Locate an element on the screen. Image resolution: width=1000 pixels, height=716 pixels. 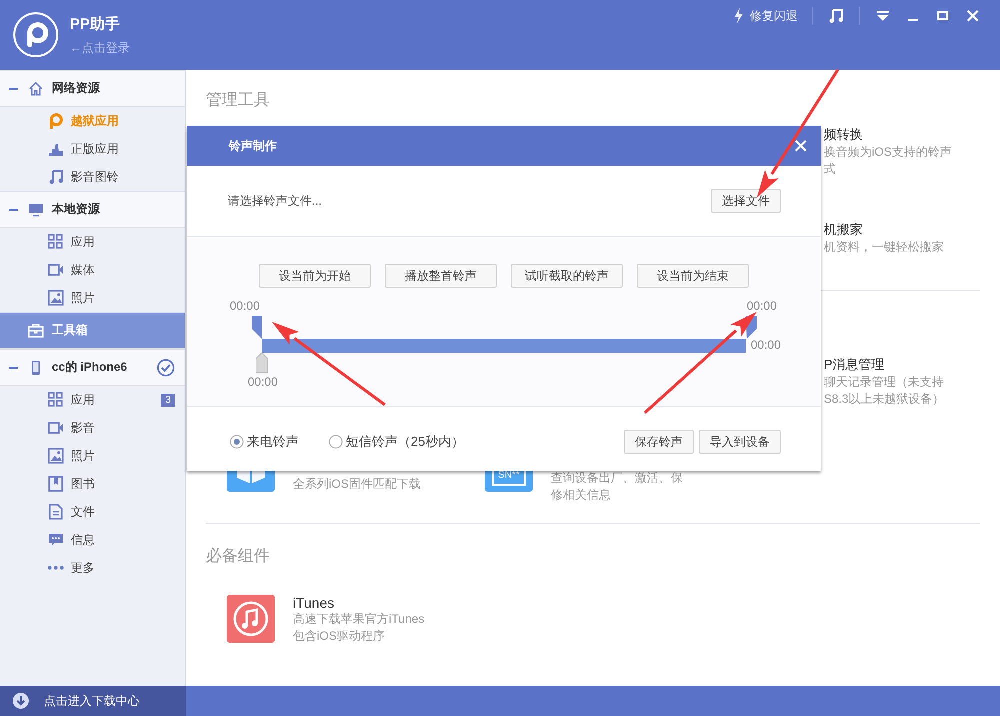
sidebar-item: 应用 3 is located at coordinates (92, 400).